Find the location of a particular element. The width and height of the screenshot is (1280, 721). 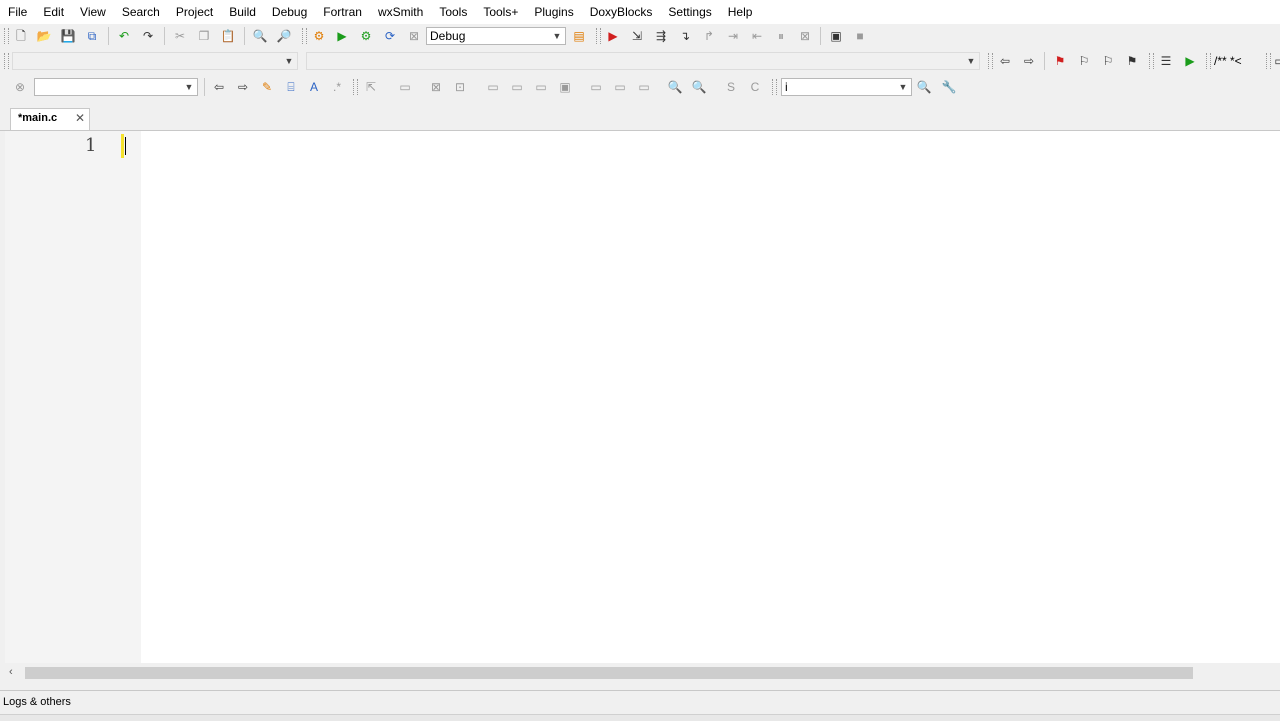

layout-fill-icon: ▣ is located at coordinates (565, 87).